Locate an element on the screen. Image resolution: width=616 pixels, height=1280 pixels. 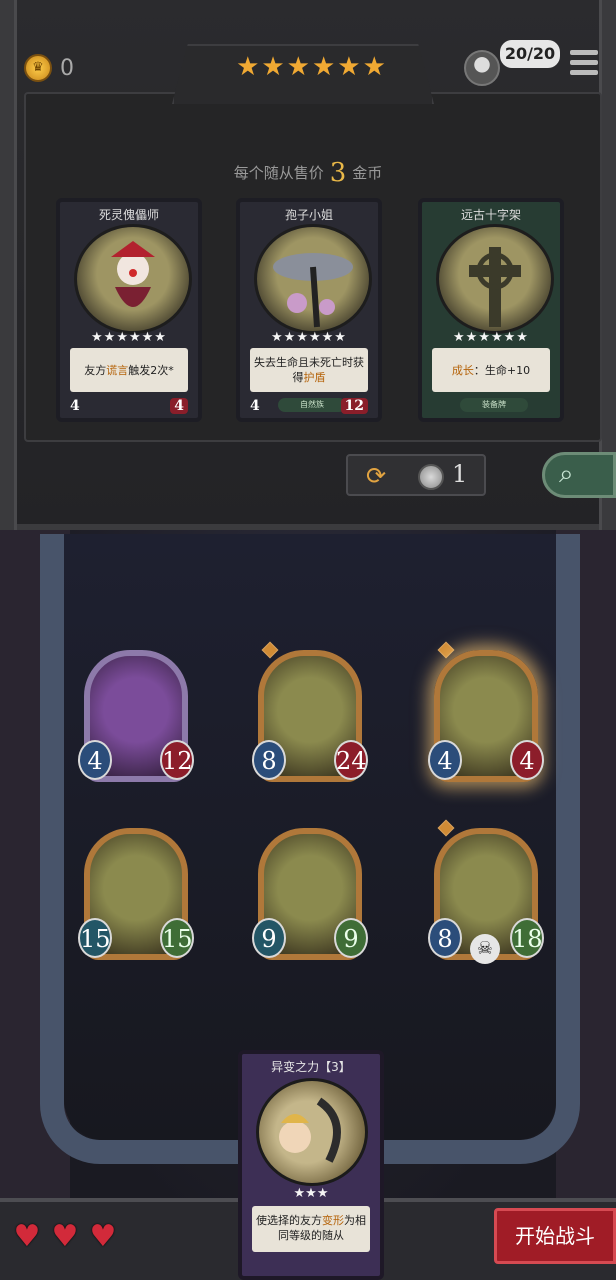
reroll-button: ⟳ 1 is located at coordinates (416, 475).